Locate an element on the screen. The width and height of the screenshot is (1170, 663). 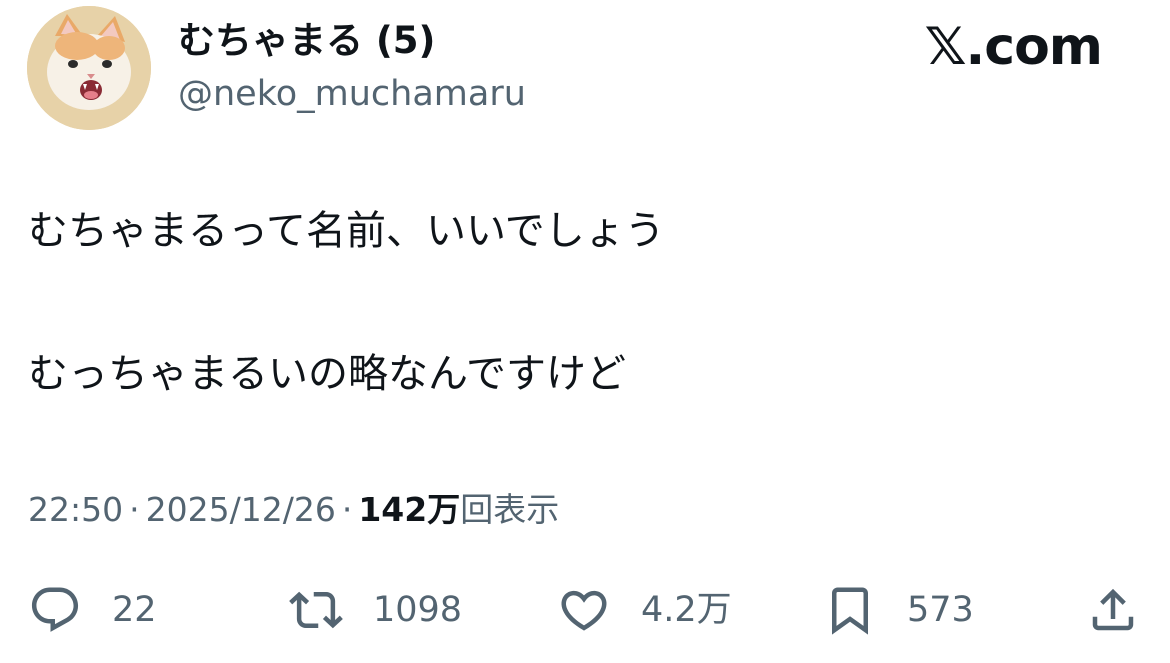
views-count: 142万 is located at coordinates (409, 509).